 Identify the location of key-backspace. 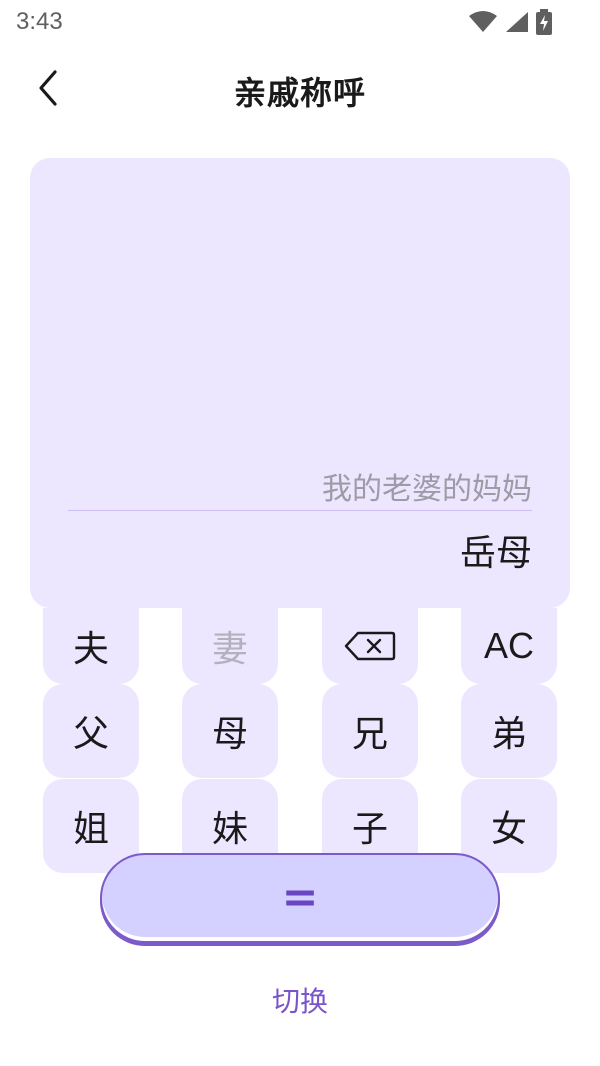
(370, 646).